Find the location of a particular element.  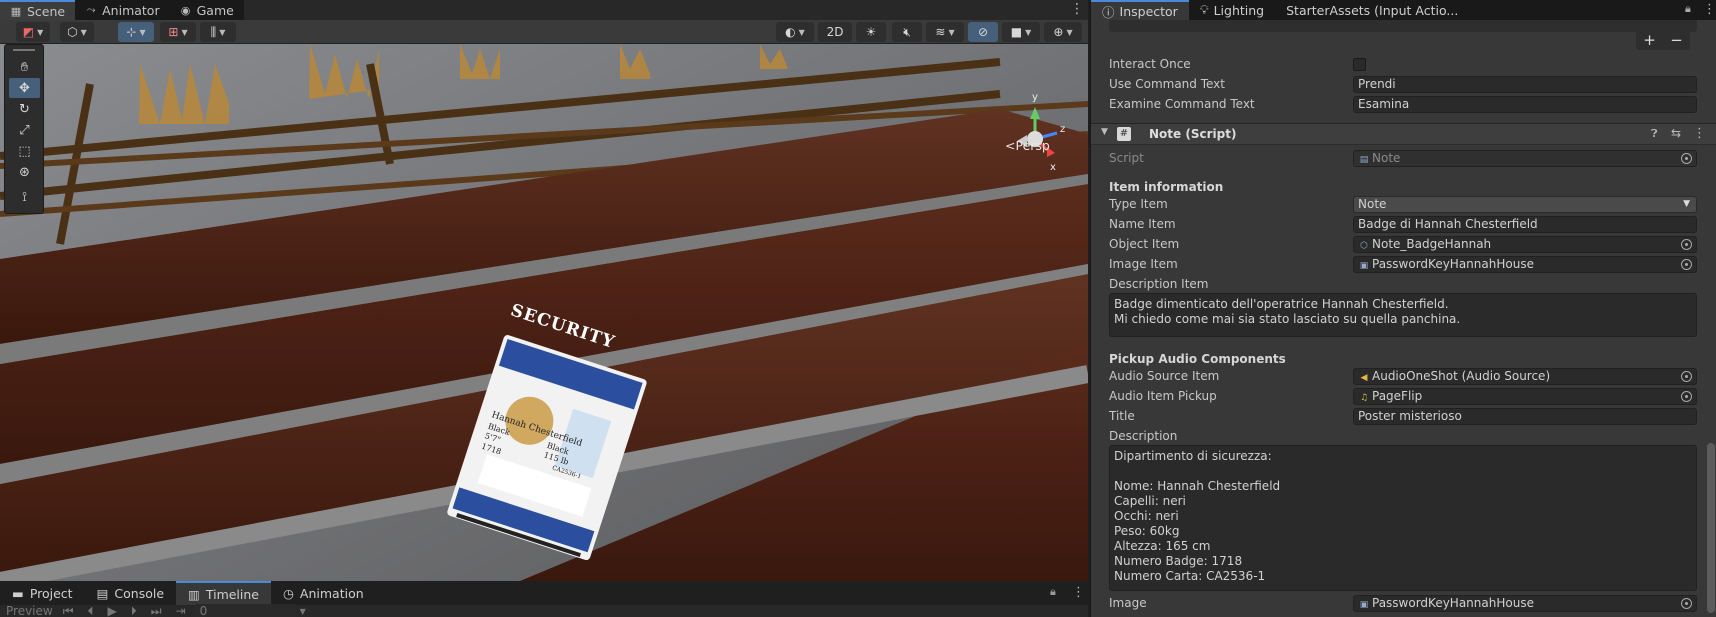

preview-button: Preview is located at coordinates (29, 610).